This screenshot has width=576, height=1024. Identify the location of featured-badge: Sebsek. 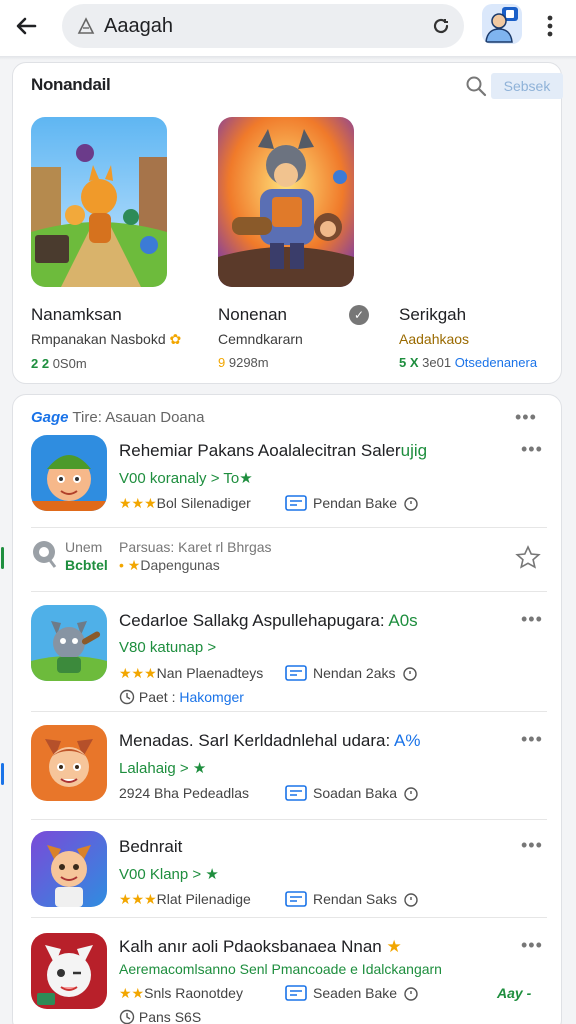
(527, 86).